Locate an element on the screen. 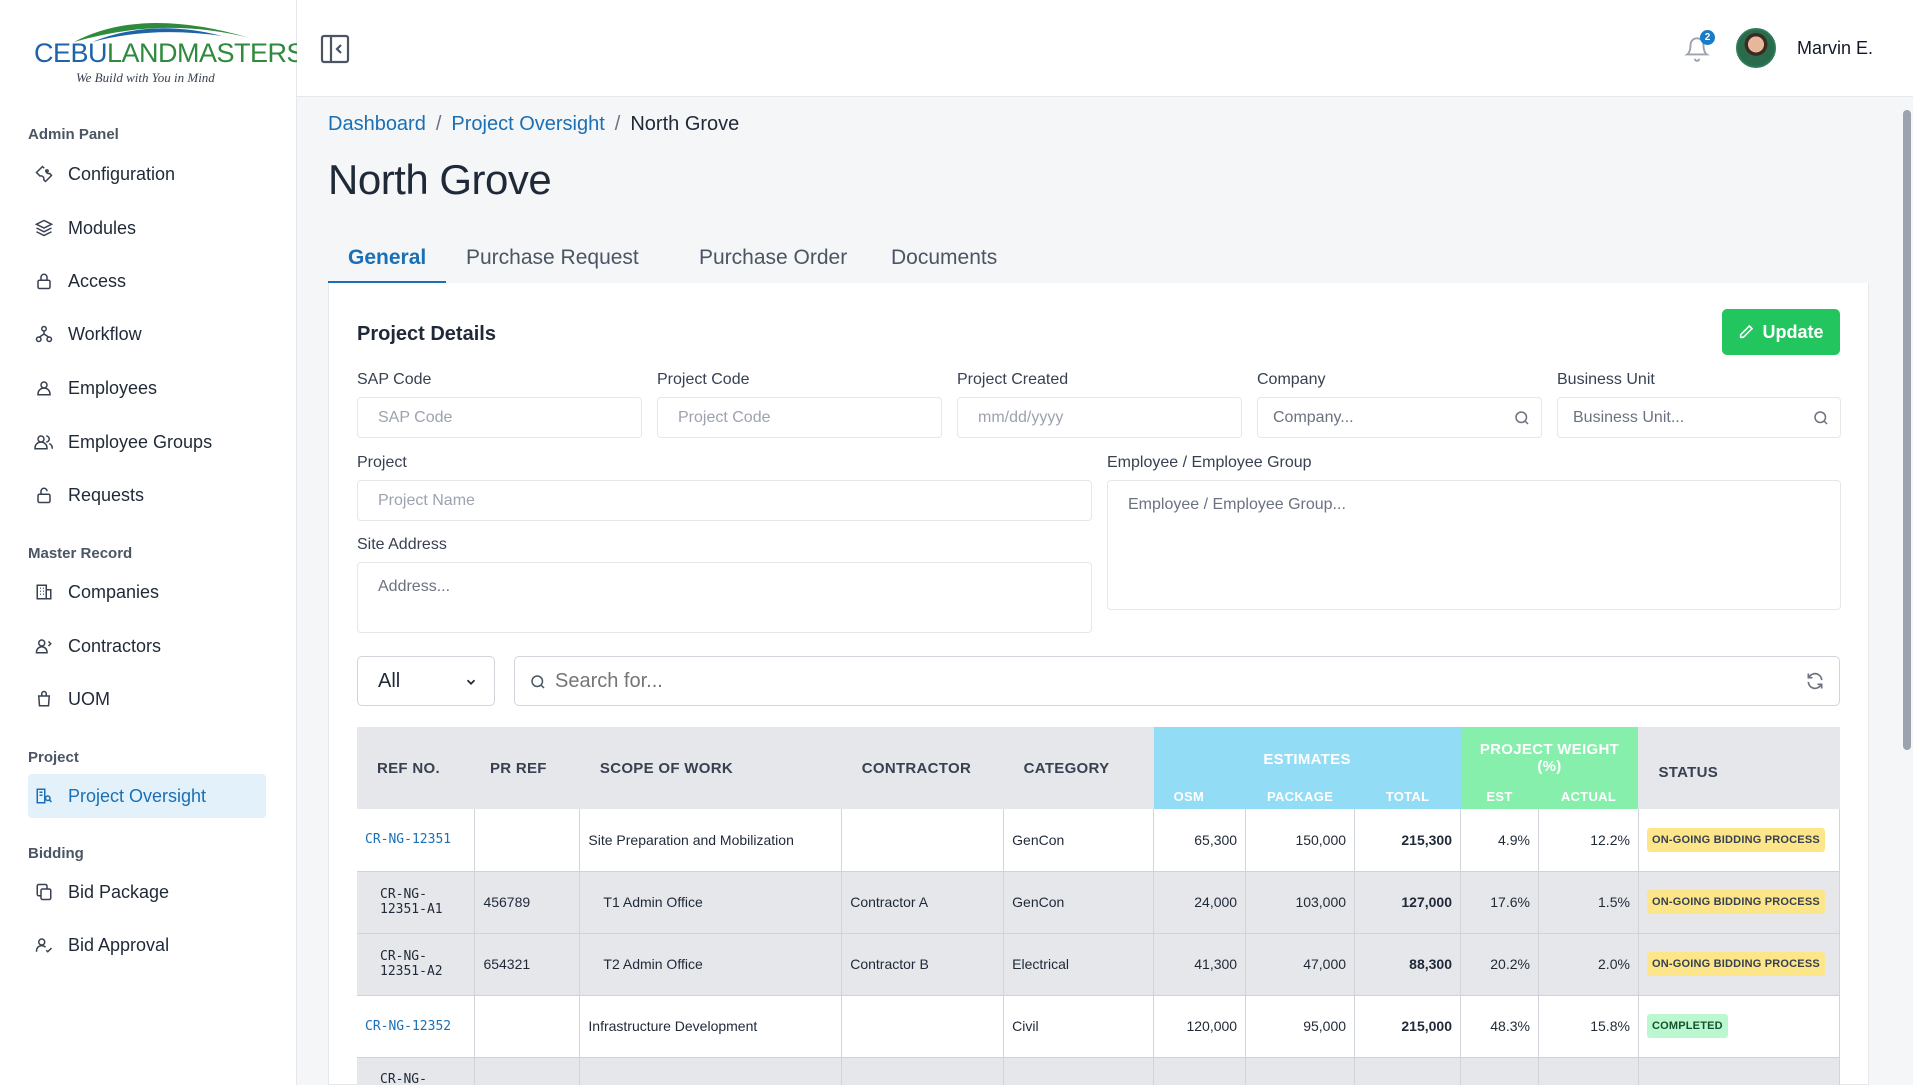 The height and width of the screenshot is (1085, 1913). bag-icon is located at coordinates (44, 699).